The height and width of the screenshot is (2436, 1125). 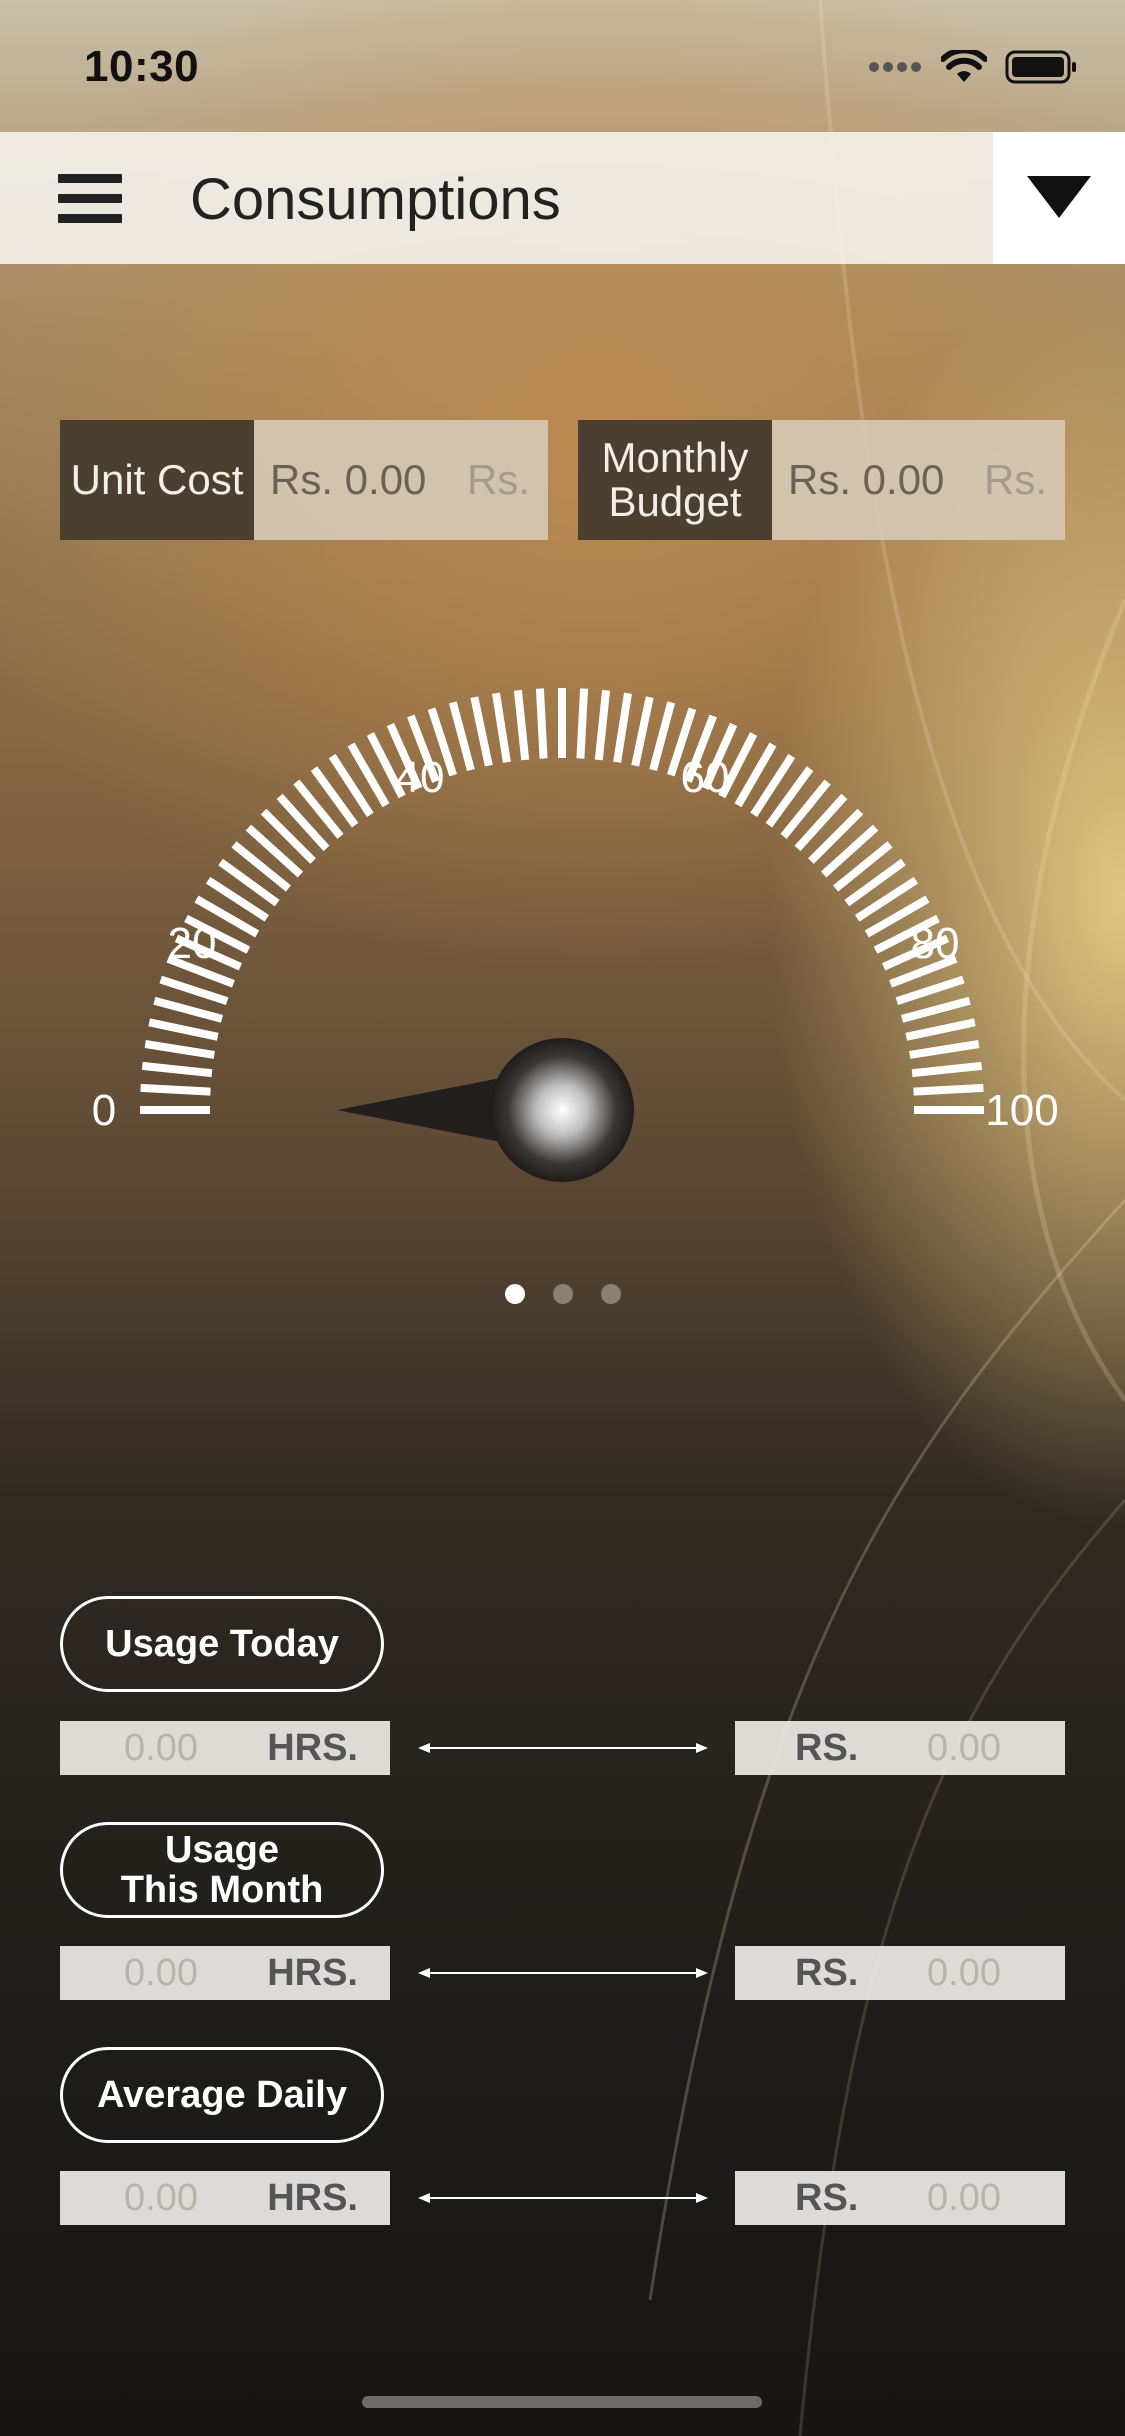 I want to click on gauge-label-100: 100, so click(x=1021, y=1110).